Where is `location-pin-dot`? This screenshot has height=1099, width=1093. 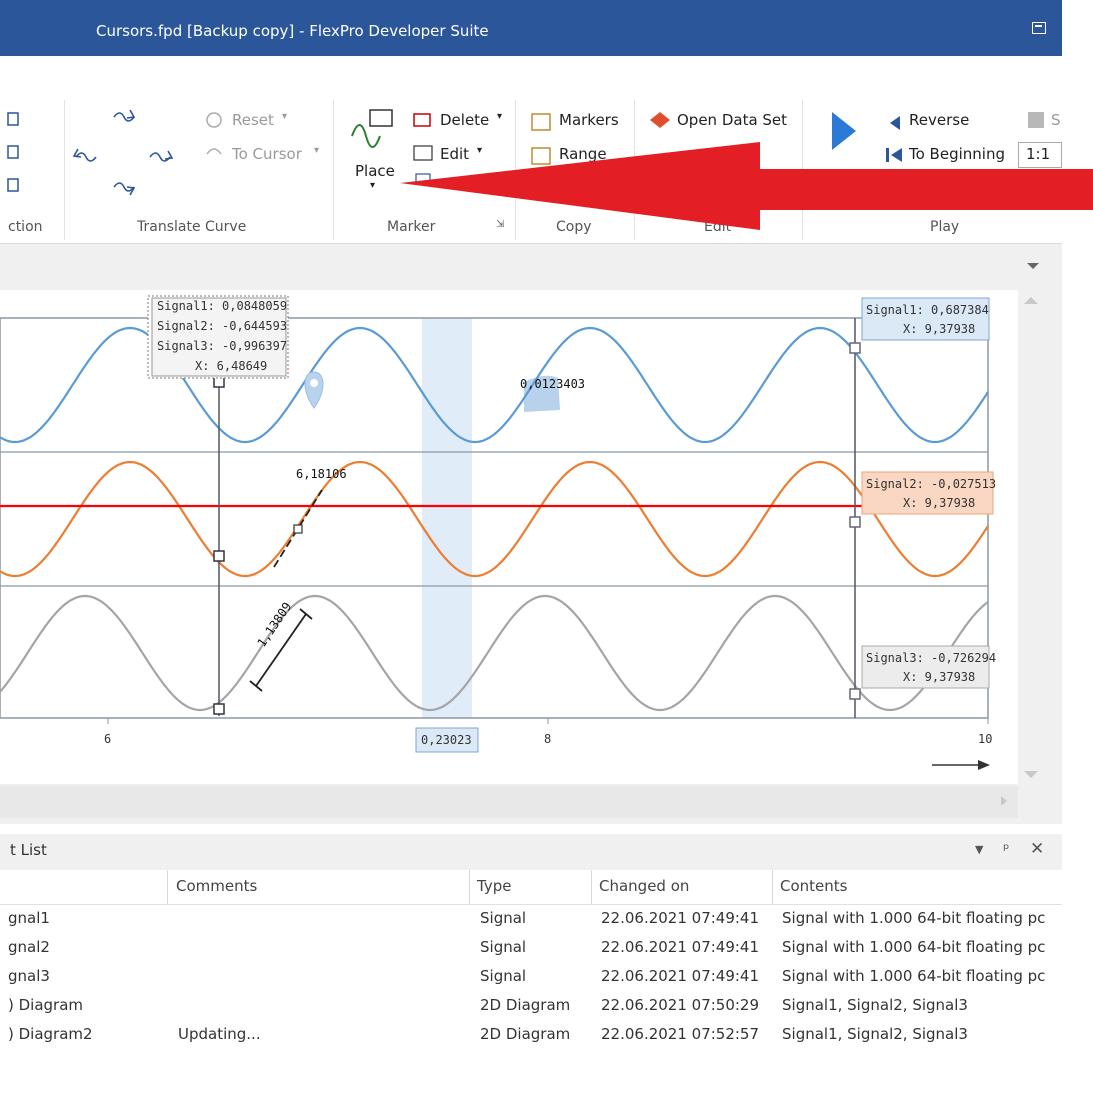 location-pin-dot is located at coordinates (314, 383).